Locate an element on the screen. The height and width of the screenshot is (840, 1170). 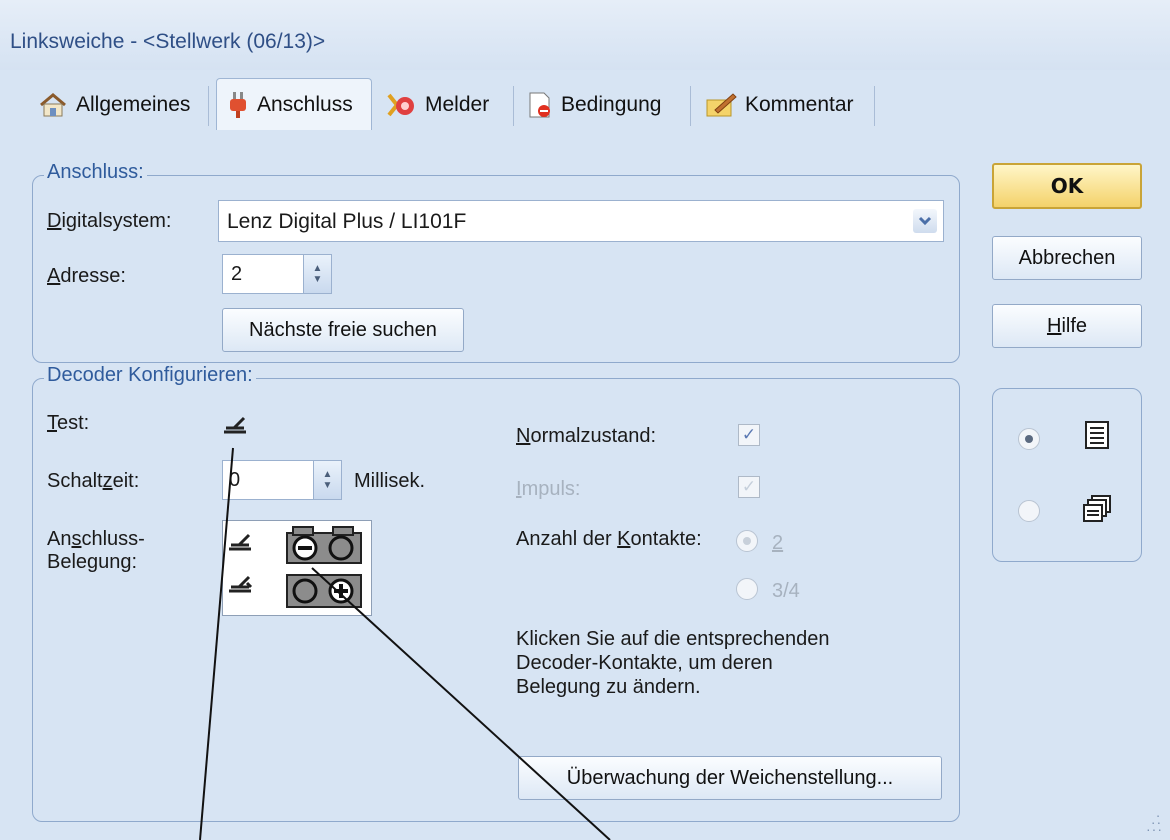
tab-label: Melder is located at coordinates (457, 104).